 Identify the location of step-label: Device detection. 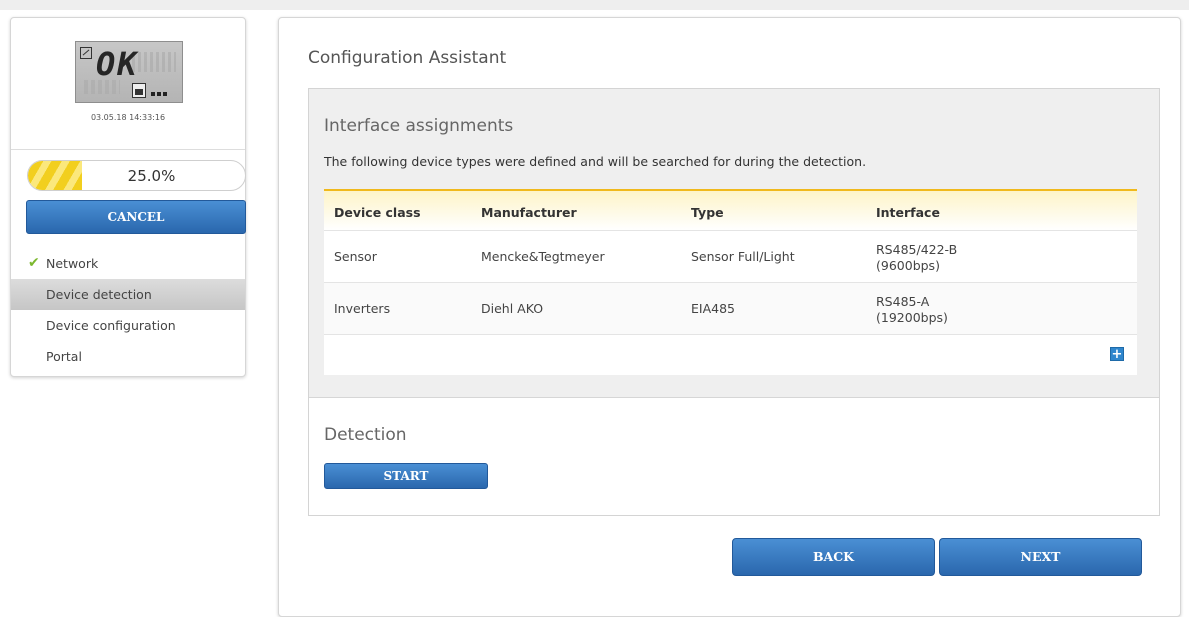
(99, 294).